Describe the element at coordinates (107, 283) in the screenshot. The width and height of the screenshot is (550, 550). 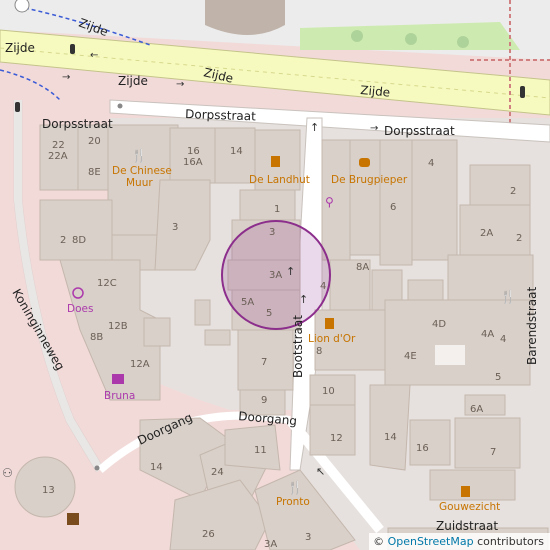
I see `house-number: 12C` at that location.